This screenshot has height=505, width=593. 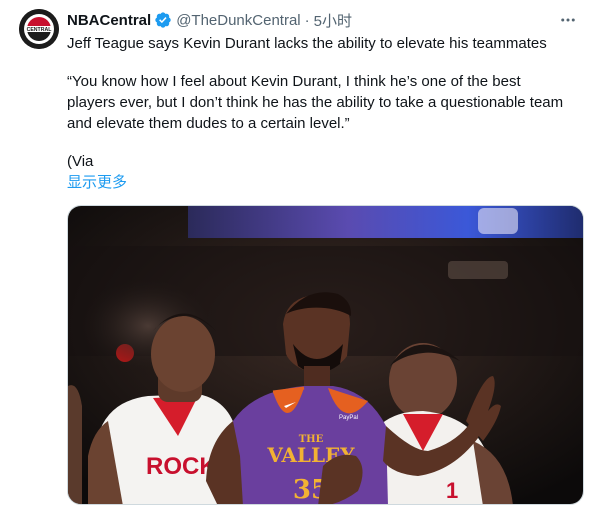 I want to click on user-handle: @TheDunkCentral, so click(x=238, y=20).